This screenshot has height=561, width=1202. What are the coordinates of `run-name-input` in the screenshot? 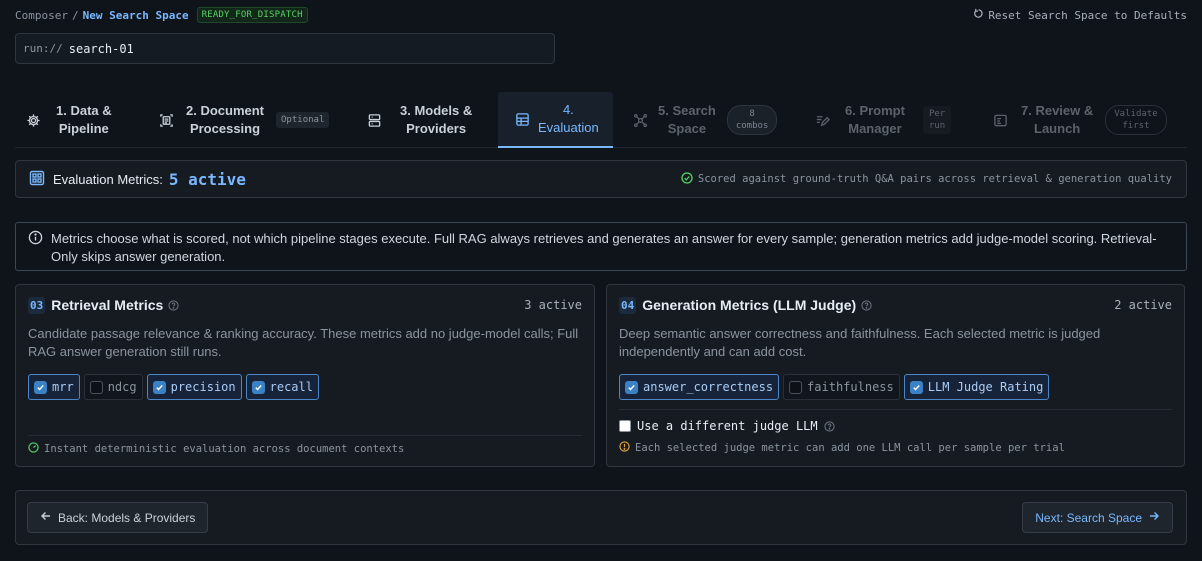 It's located at (288, 48).